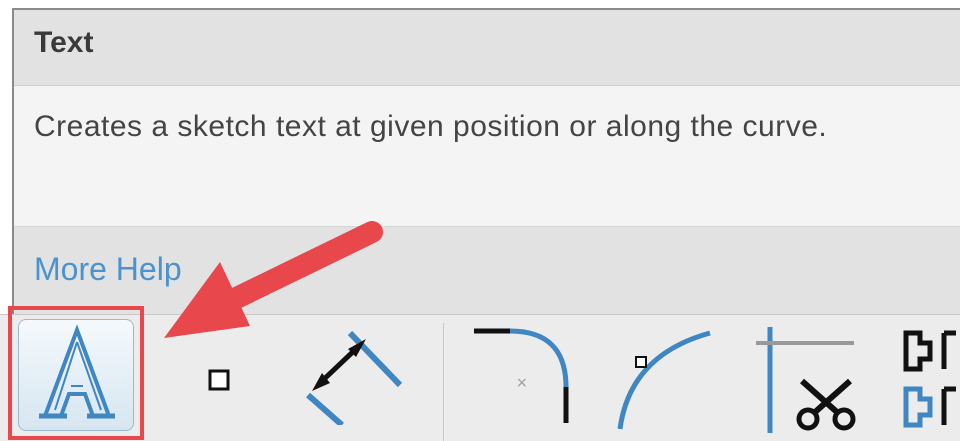 This screenshot has height=441, width=960. I want to click on fillet-tool-button: ×, so click(525, 379).